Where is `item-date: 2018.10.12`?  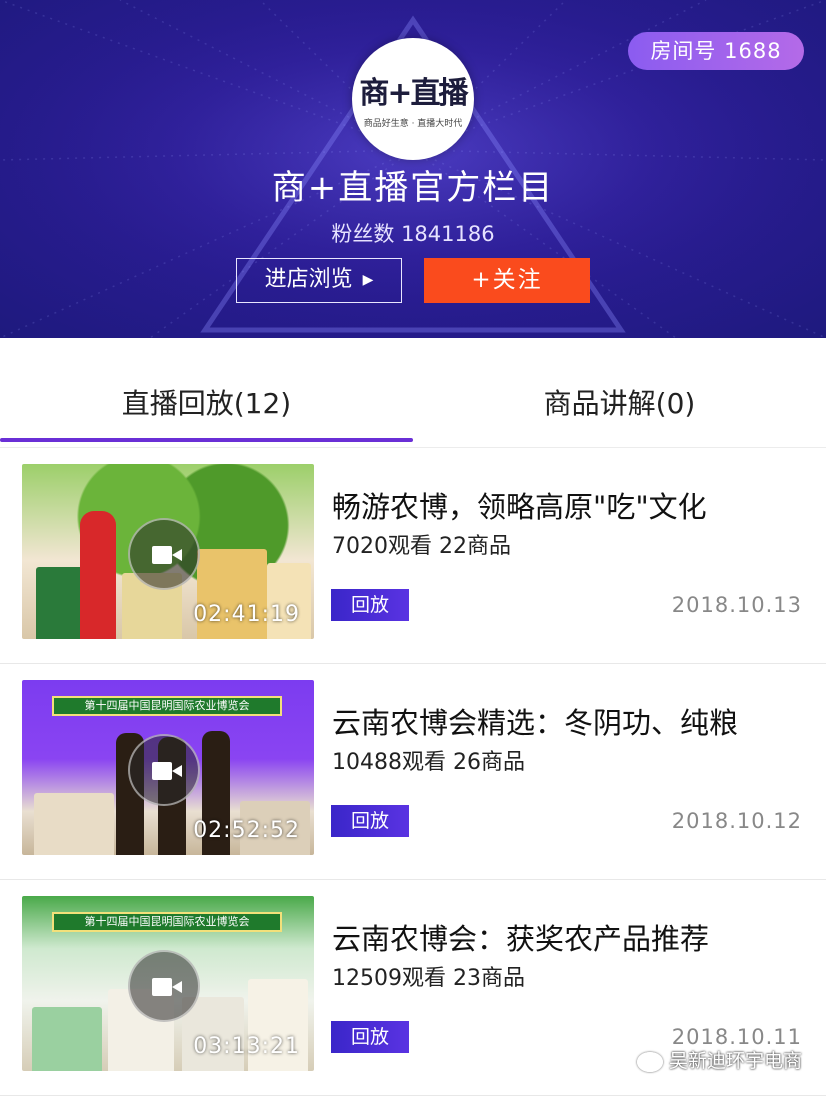 item-date: 2018.10.12 is located at coordinates (736, 821).